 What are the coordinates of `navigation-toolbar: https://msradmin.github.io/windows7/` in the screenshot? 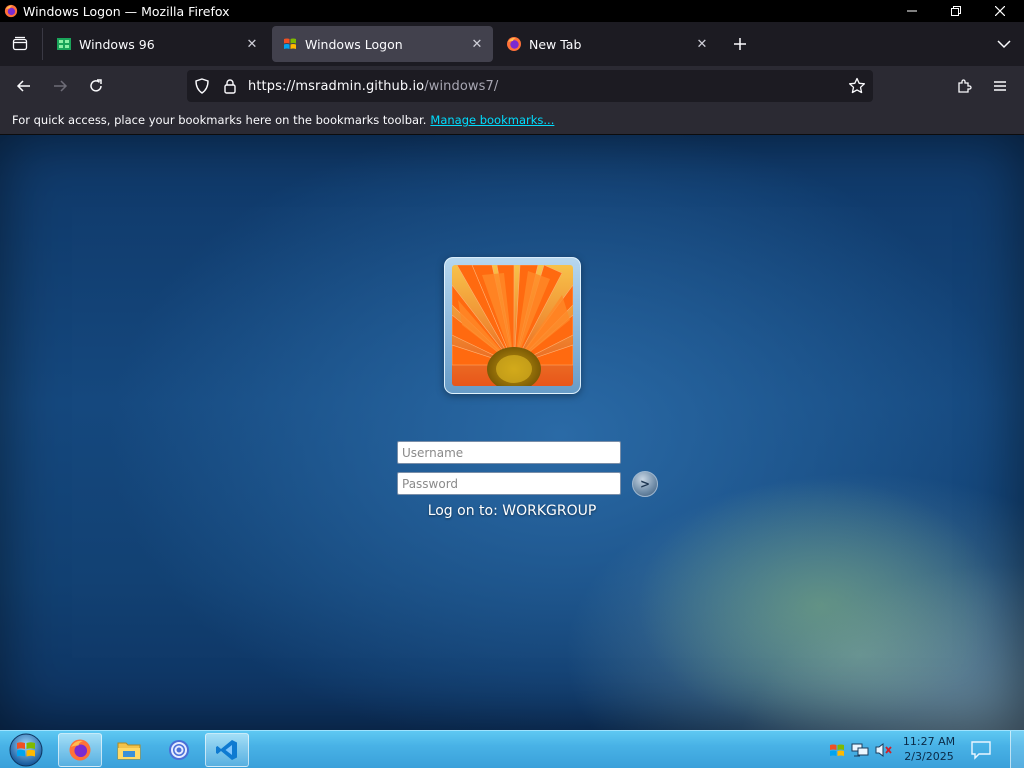 It's located at (512, 86).